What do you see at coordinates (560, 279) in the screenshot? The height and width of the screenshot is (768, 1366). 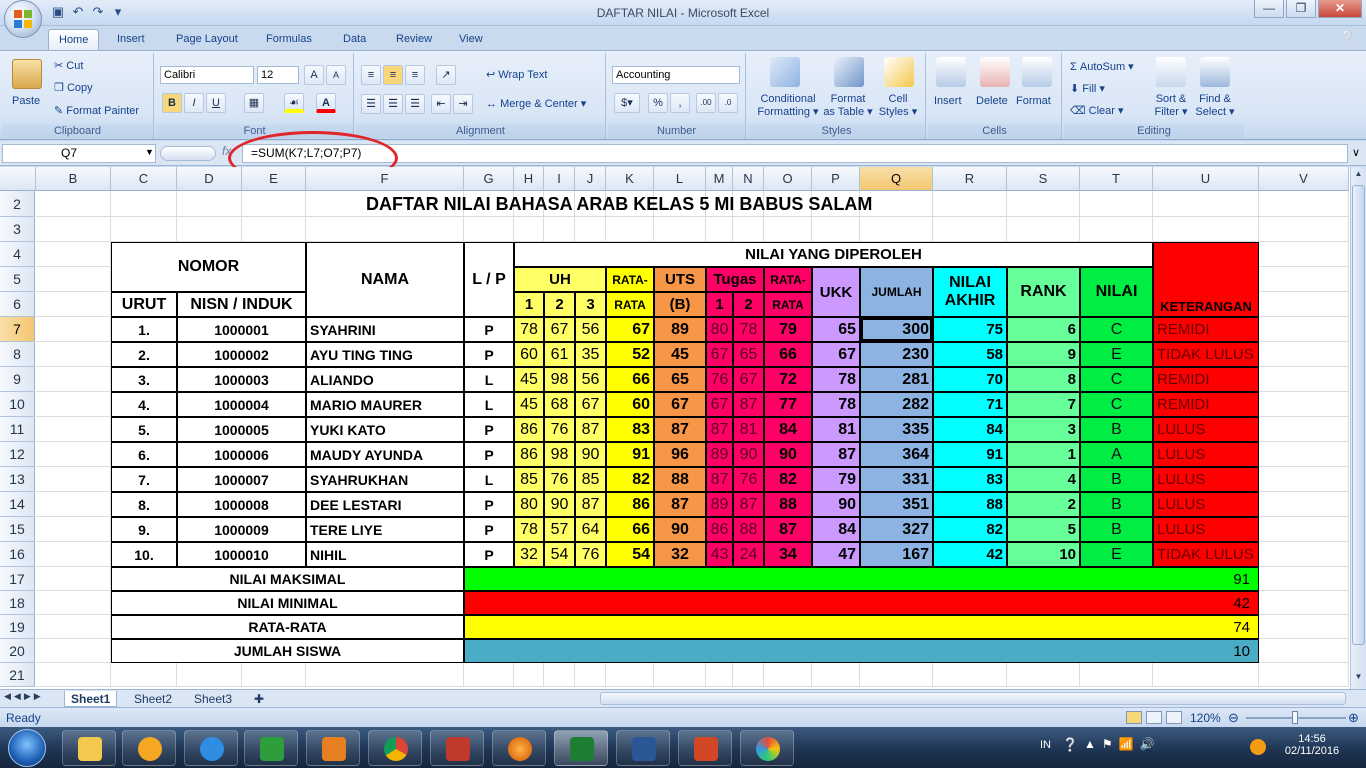 I see `header-uh: UH` at bounding box center [560, 279].